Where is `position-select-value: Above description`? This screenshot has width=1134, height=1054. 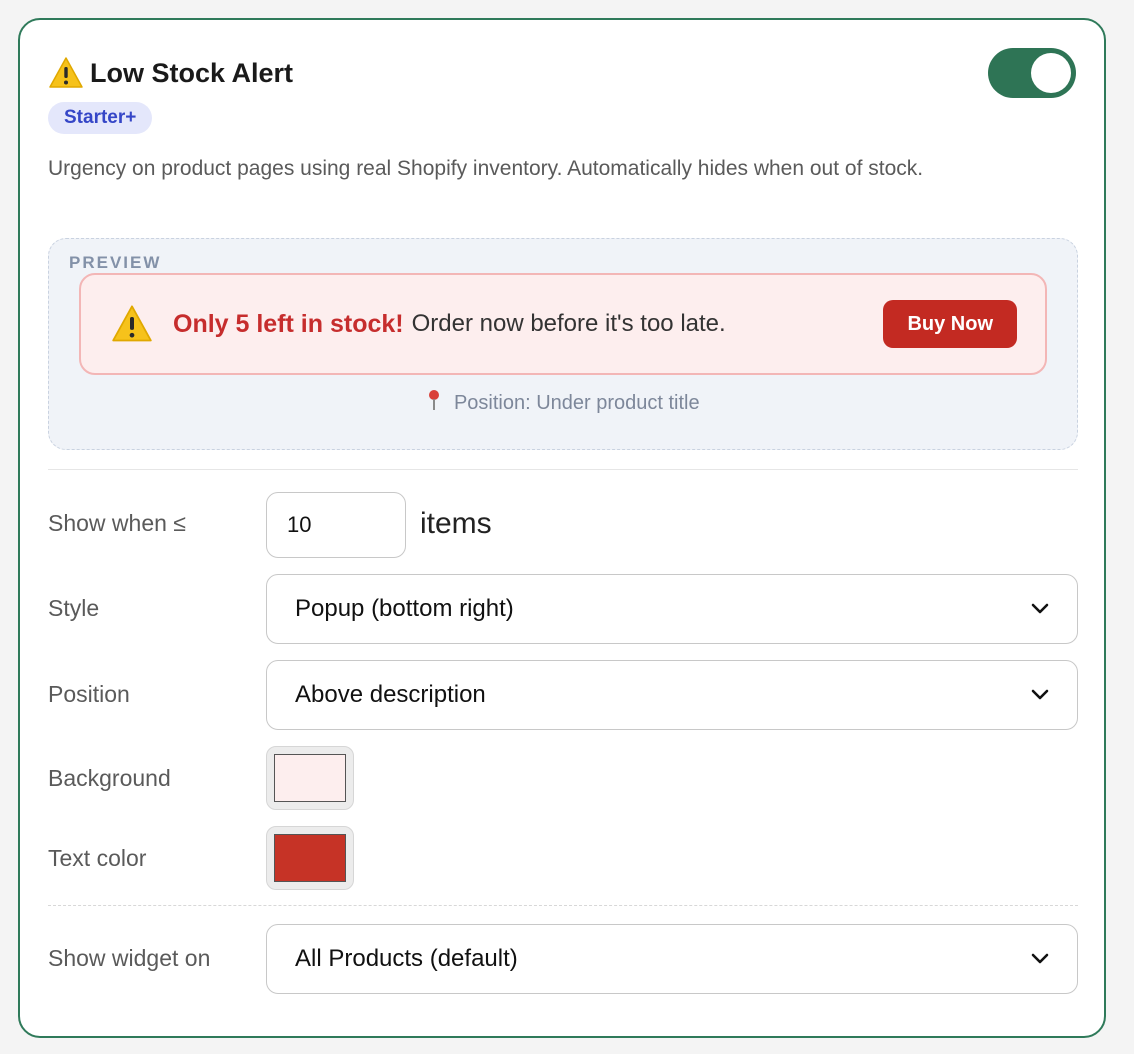 position-select-value: Above description is located at coordinates (390, 694).